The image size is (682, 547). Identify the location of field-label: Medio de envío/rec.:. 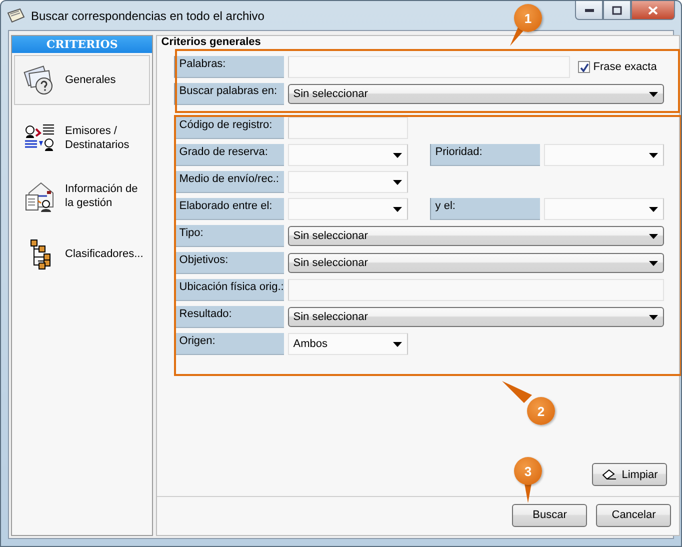
(229, 182).